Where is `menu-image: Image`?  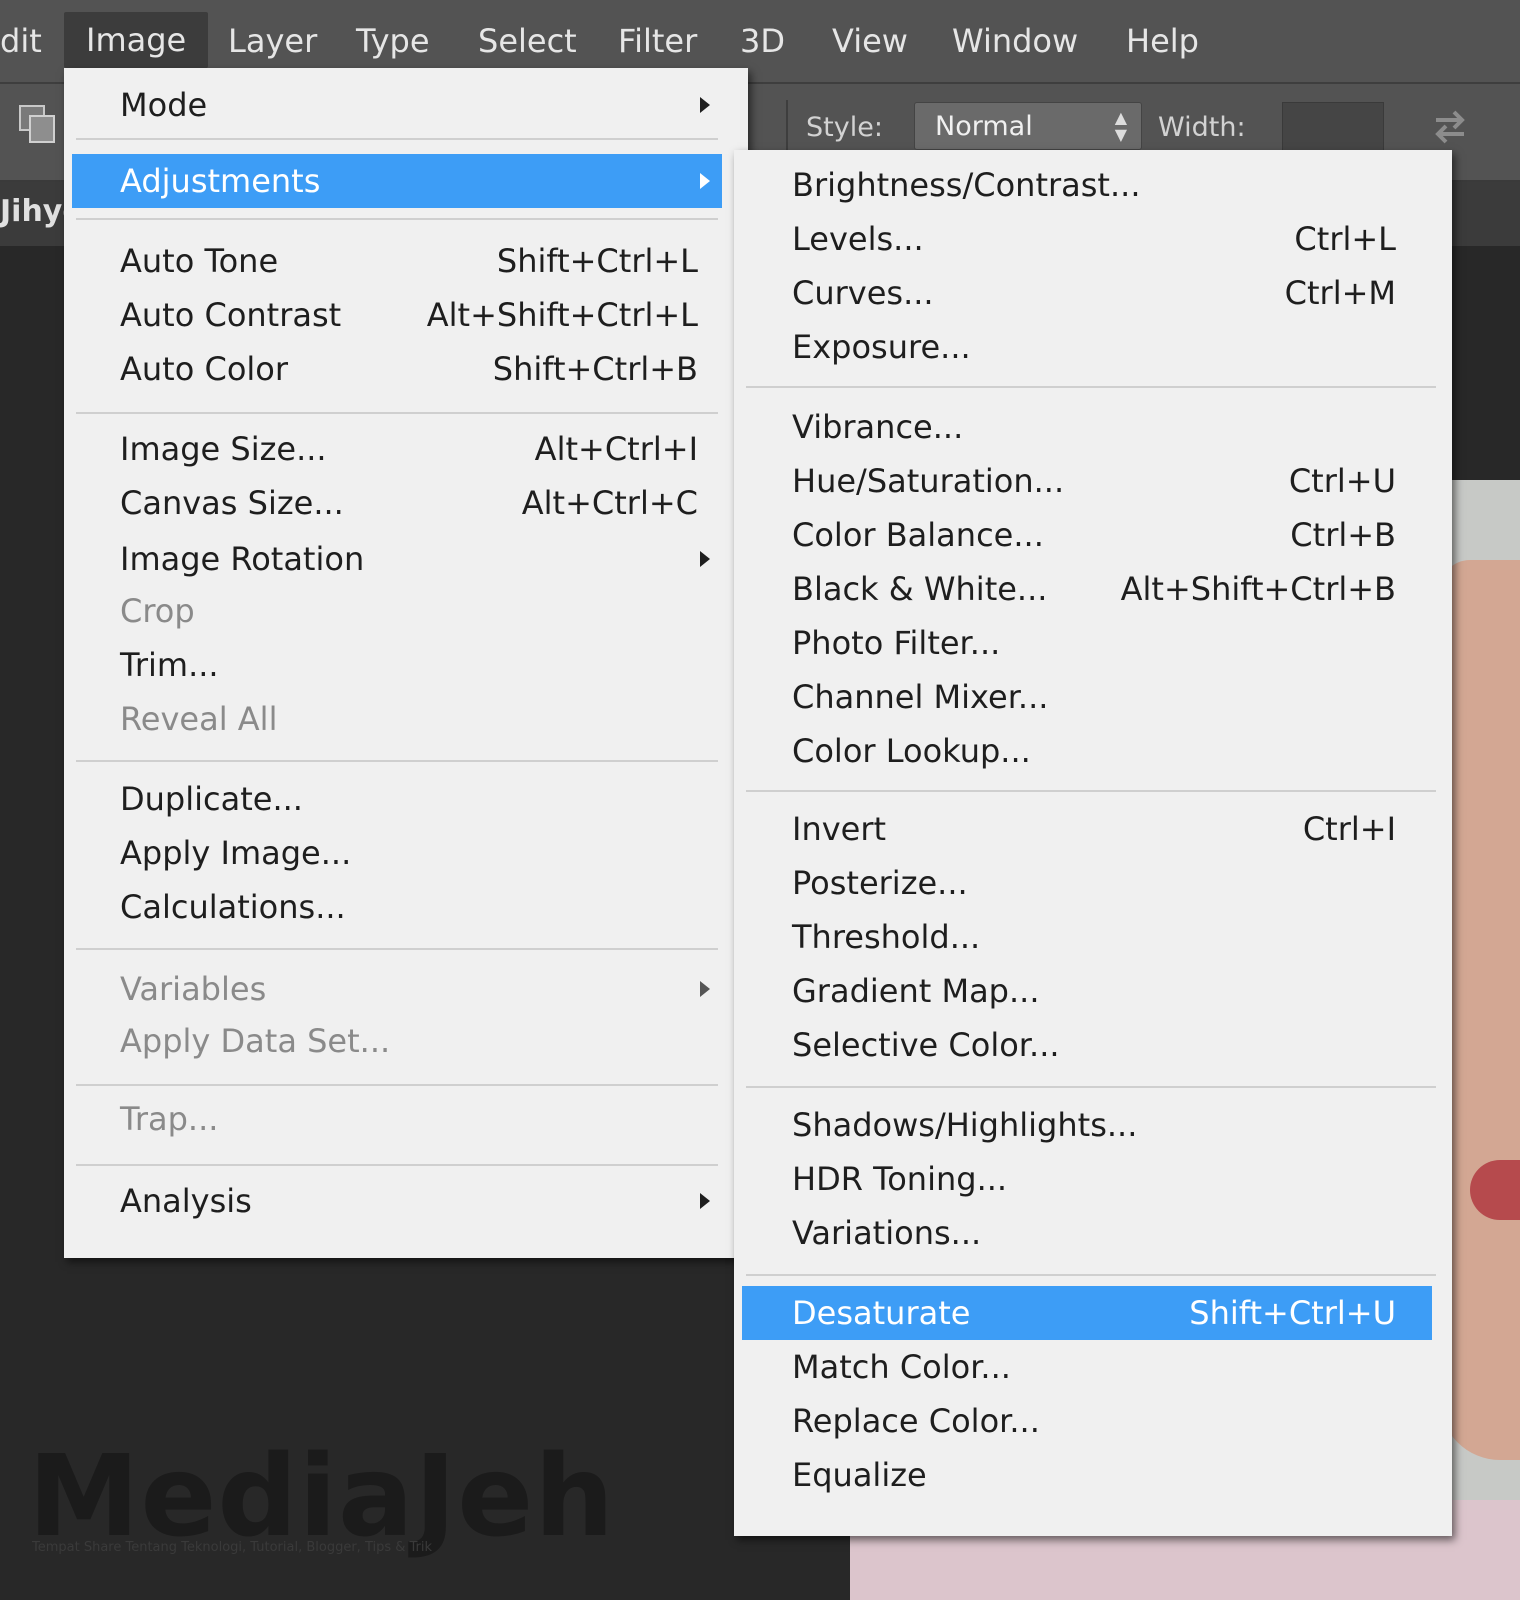 menu-image: Image is located at coordinates (136, 40).